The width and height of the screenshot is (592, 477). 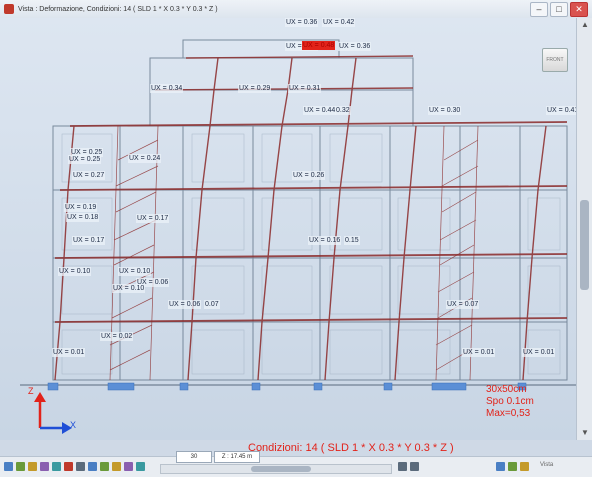 What do you see at coordinates (352, 240) in the screenshot?
I see `ux-label: 0.15` at bounding box center [352, 240].